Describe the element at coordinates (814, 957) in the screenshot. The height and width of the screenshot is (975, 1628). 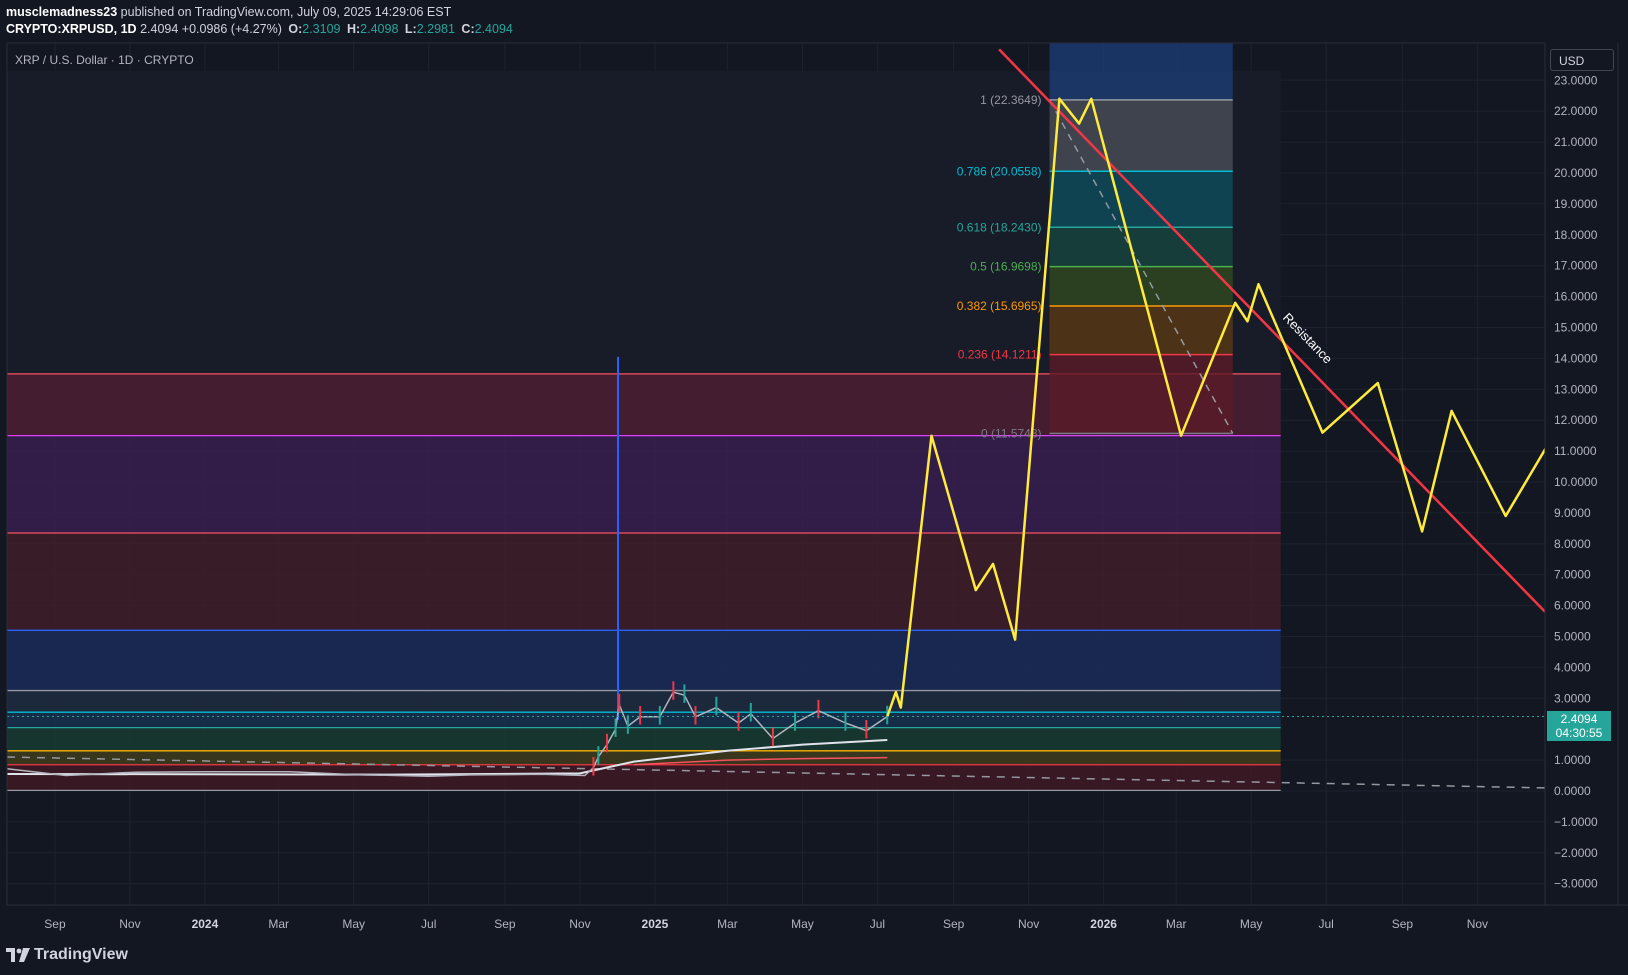
I see `footer` at that location.